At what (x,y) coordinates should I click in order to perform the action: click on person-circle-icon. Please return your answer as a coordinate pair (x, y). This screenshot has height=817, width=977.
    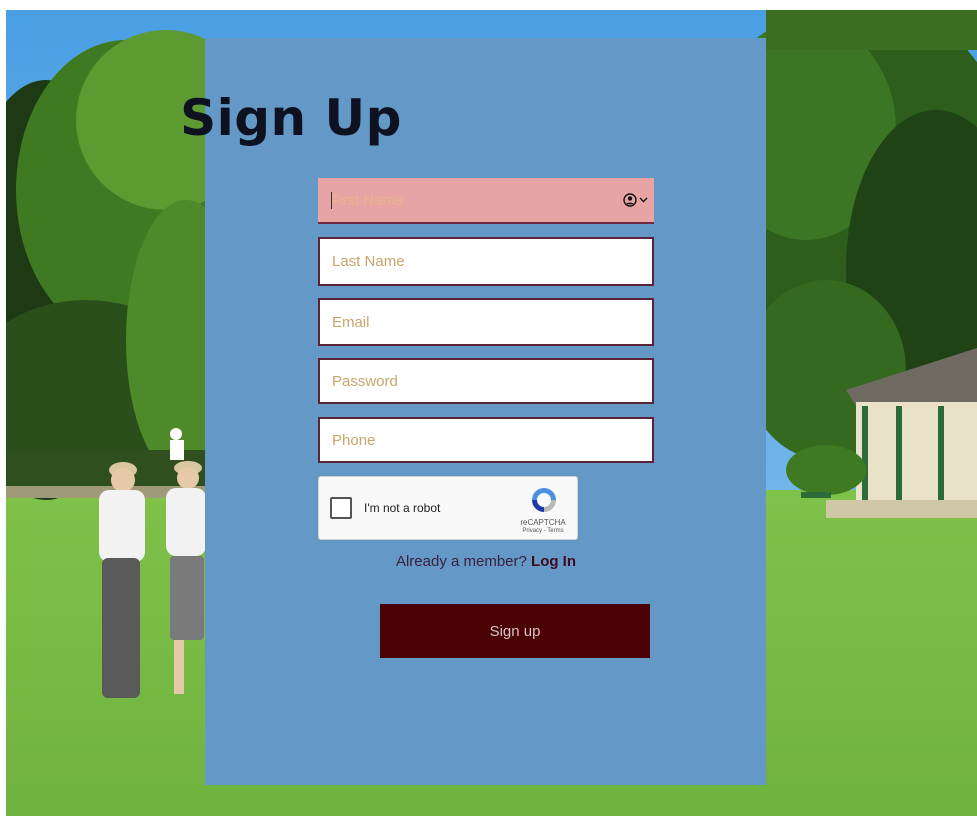
    Looking at the image, I should click on (630, 200).